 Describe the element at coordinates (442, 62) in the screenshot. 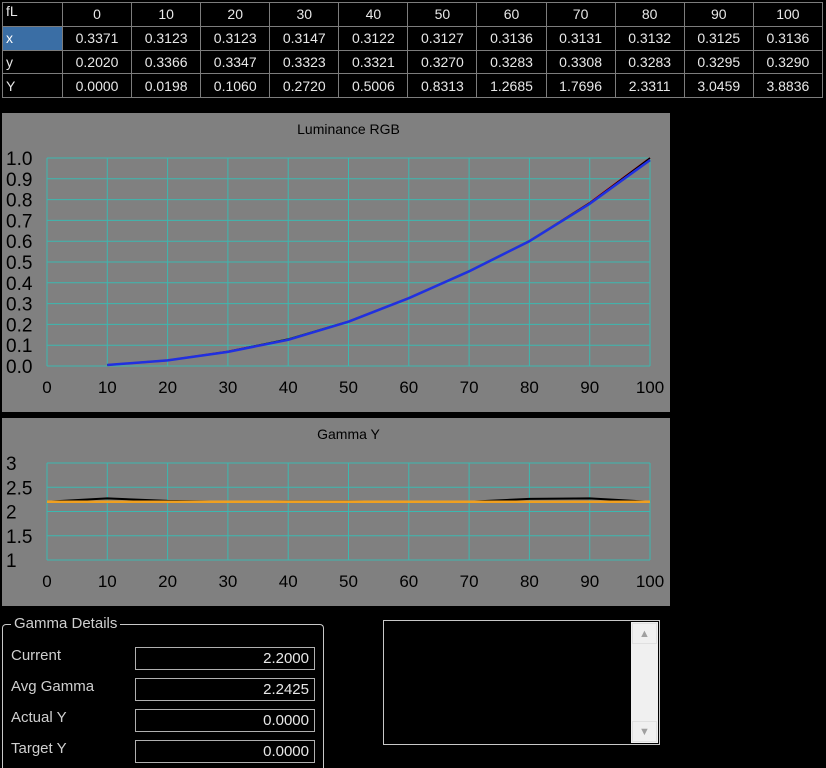

I see `table-cell: 0.3270` at that location.